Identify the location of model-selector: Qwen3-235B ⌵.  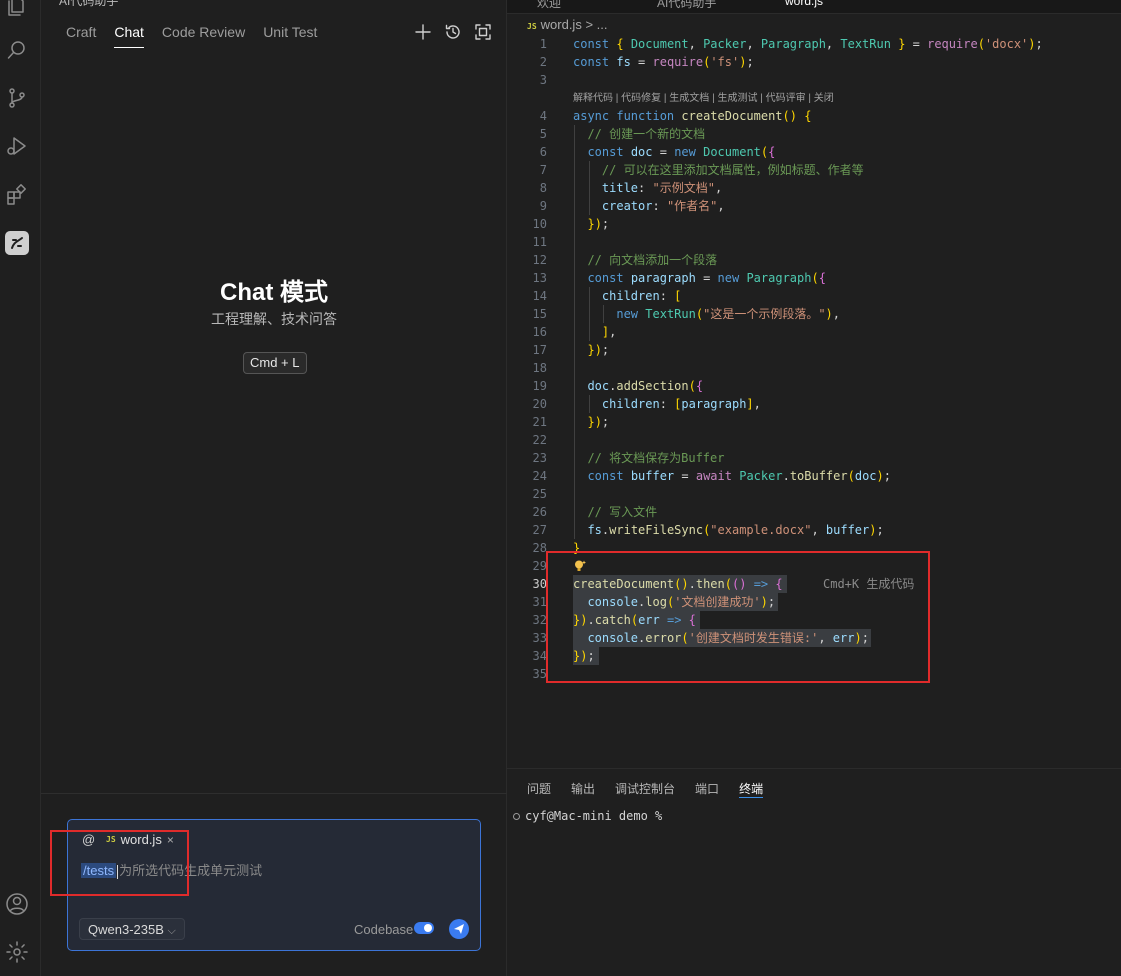
(132, 929).